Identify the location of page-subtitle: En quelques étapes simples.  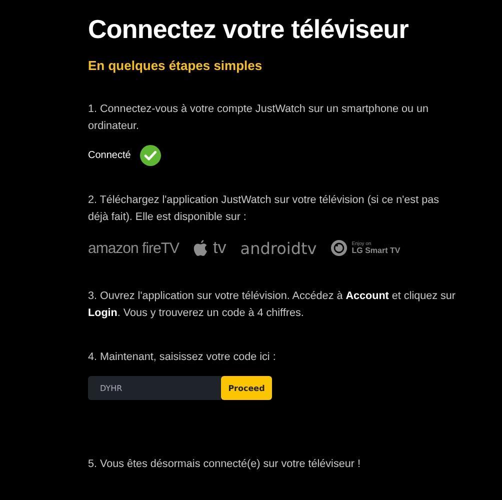
(176, 65).